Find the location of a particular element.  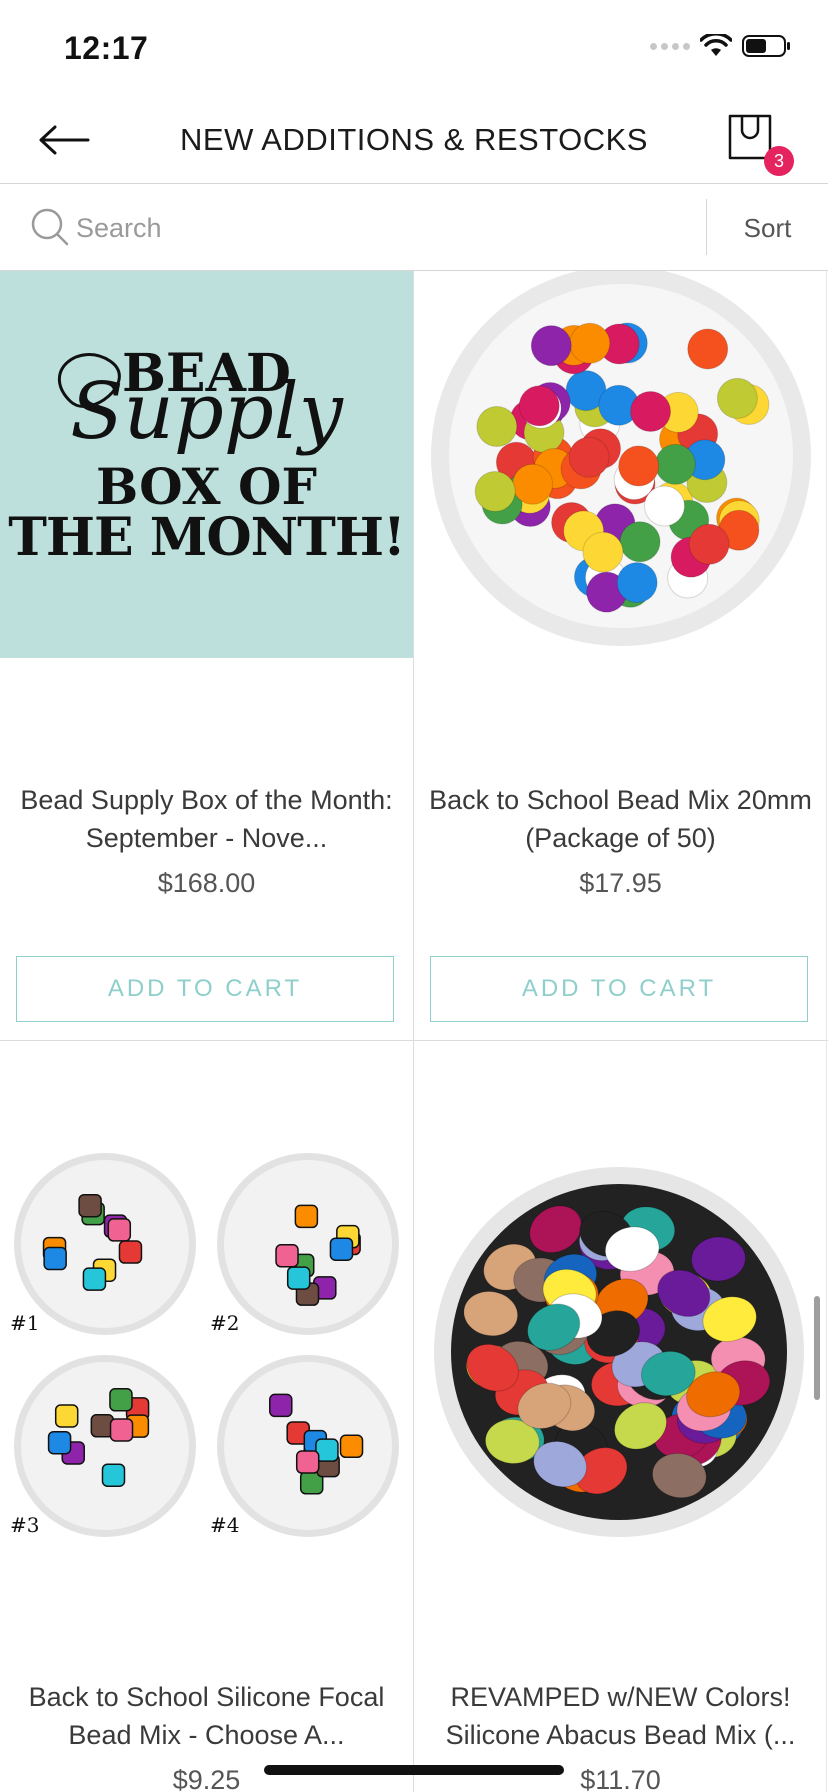

sort-button: Sort is located at coordinates (767, 228).